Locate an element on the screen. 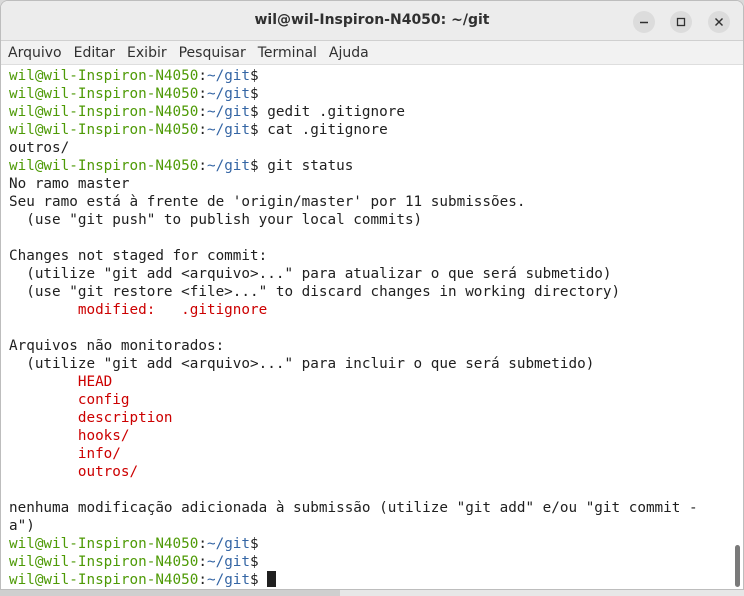  text-cursor is located at coordinates (272, 579).